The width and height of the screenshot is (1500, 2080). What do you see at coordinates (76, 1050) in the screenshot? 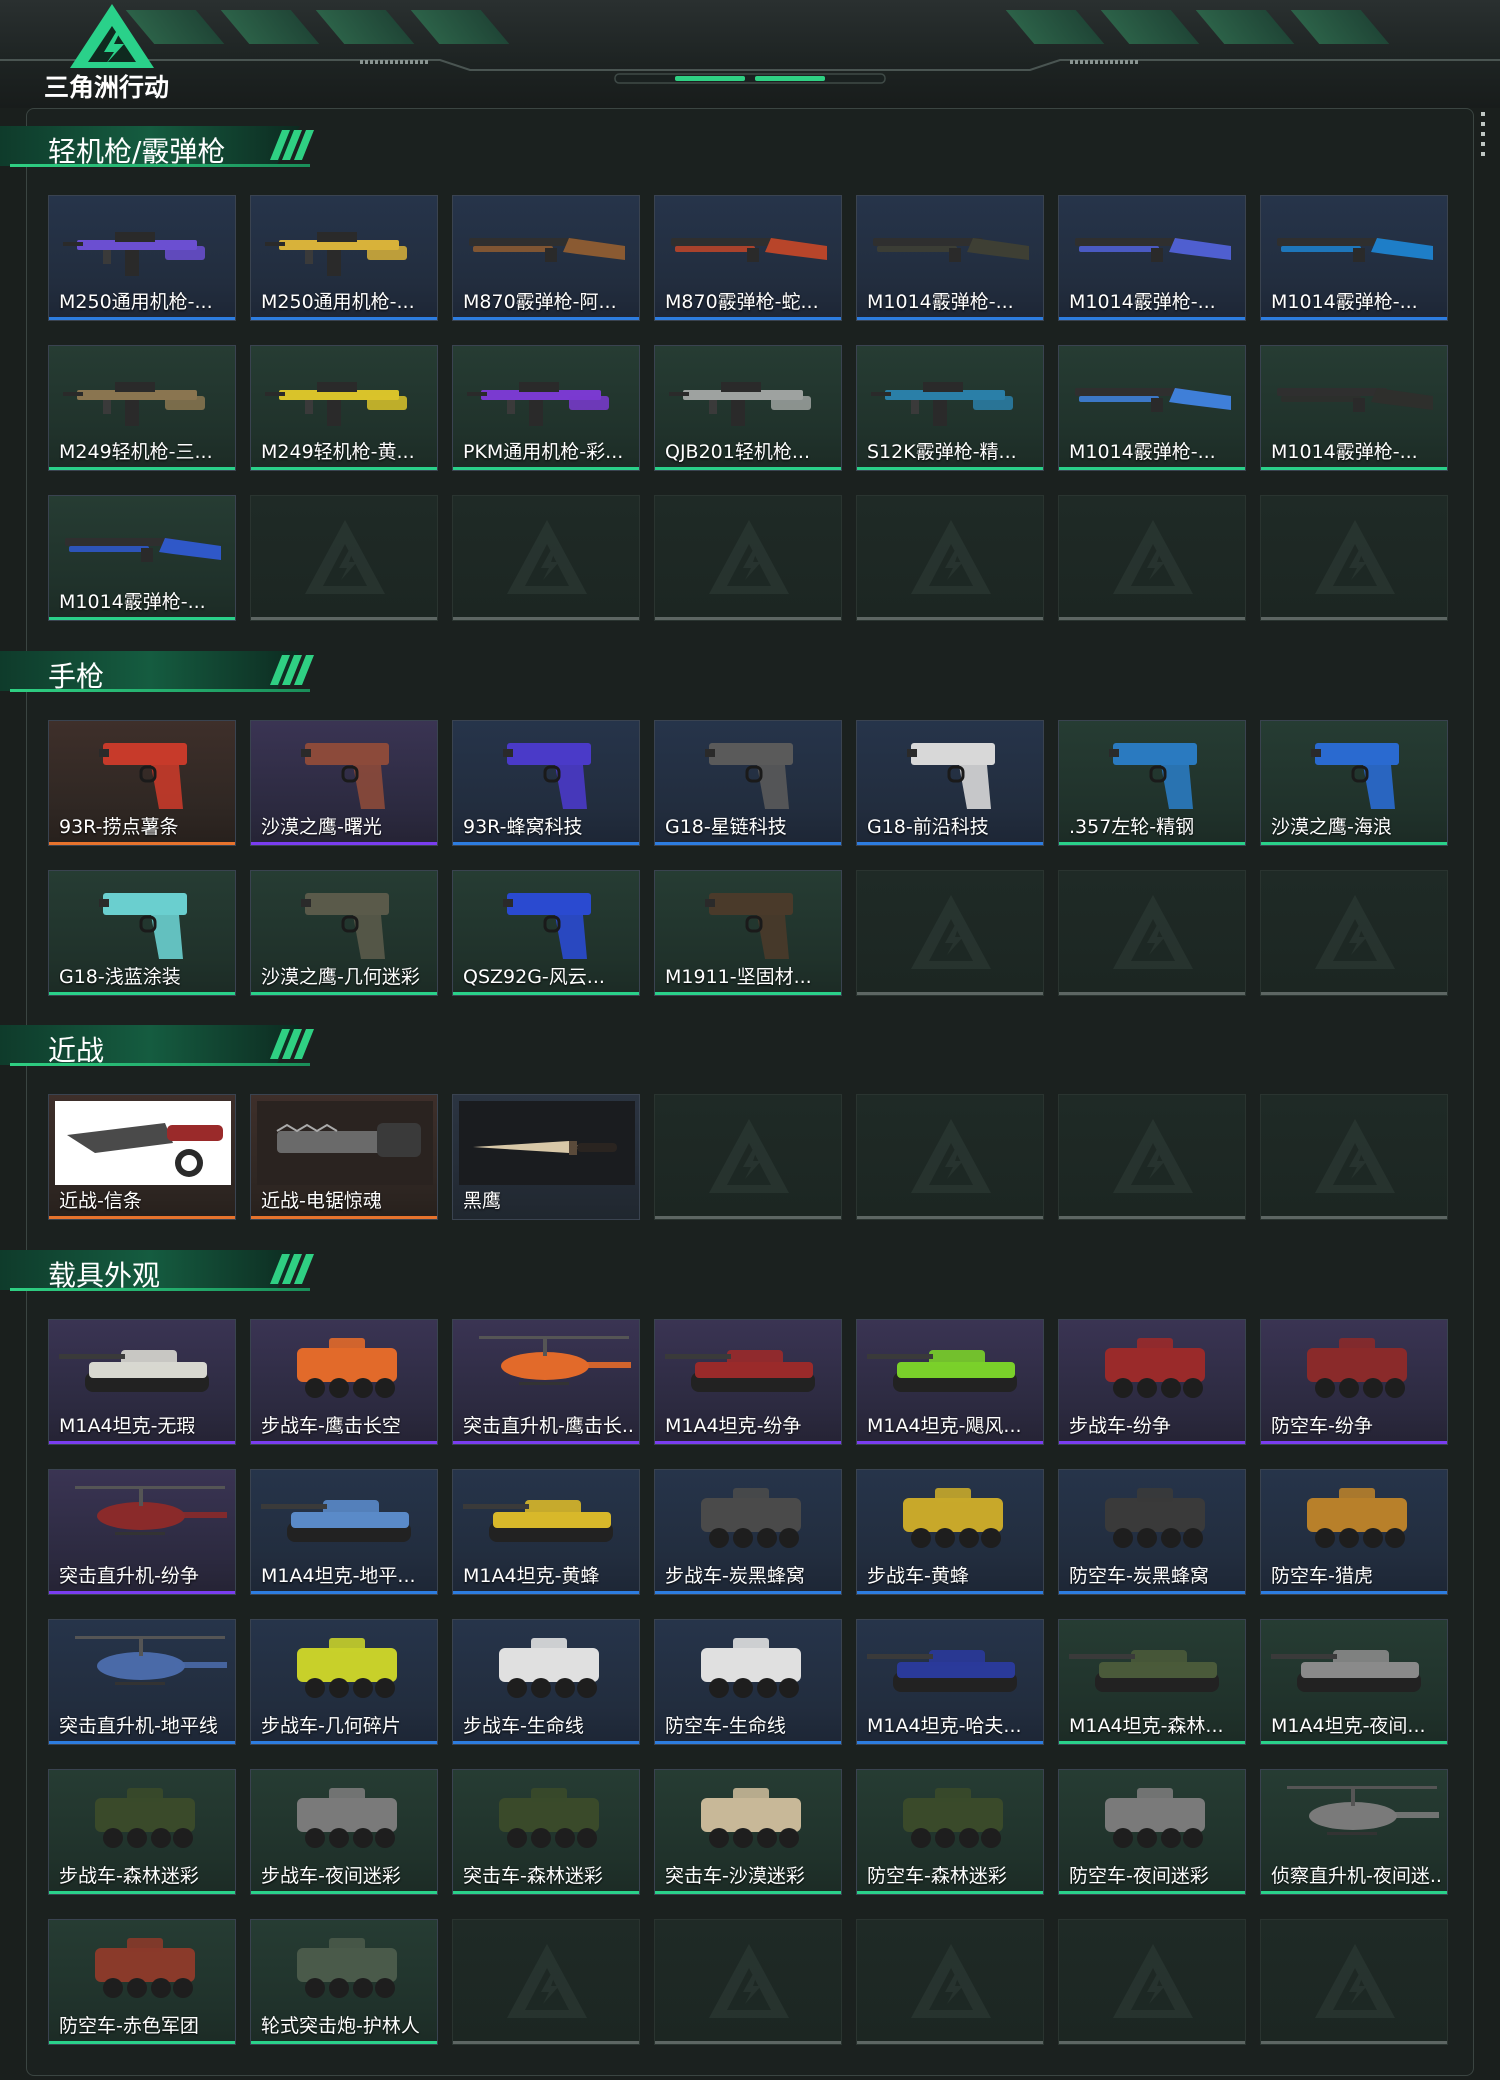
I see `section-title: 近战` at bounding box center [76, 1050].